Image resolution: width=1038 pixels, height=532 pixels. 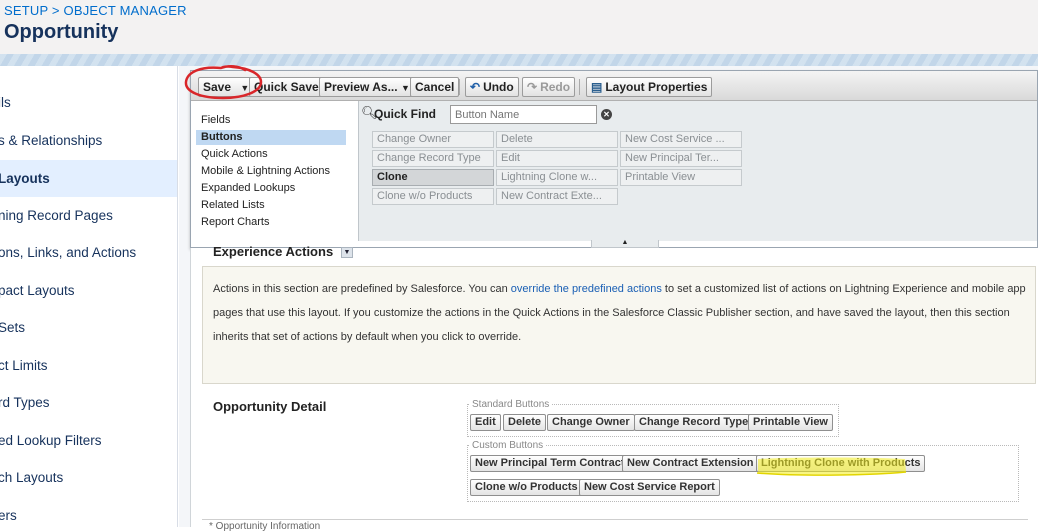 I want to click on redo-button: ↷ Redo, so click(x=549, y=87).